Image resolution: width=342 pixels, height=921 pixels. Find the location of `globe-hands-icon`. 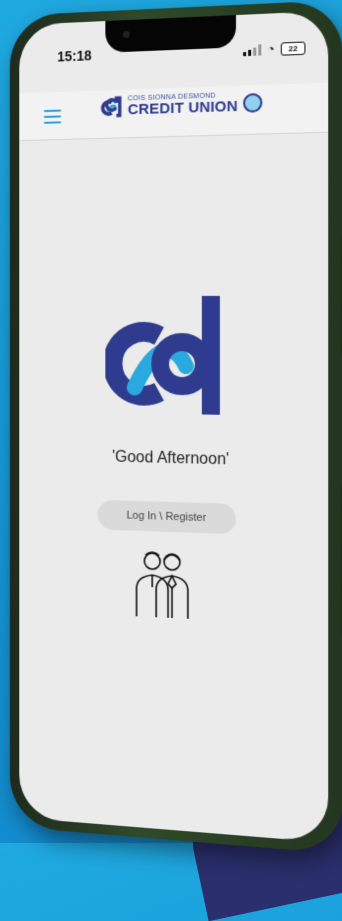

globe-hands-icon is located at coordinates (252, 102).